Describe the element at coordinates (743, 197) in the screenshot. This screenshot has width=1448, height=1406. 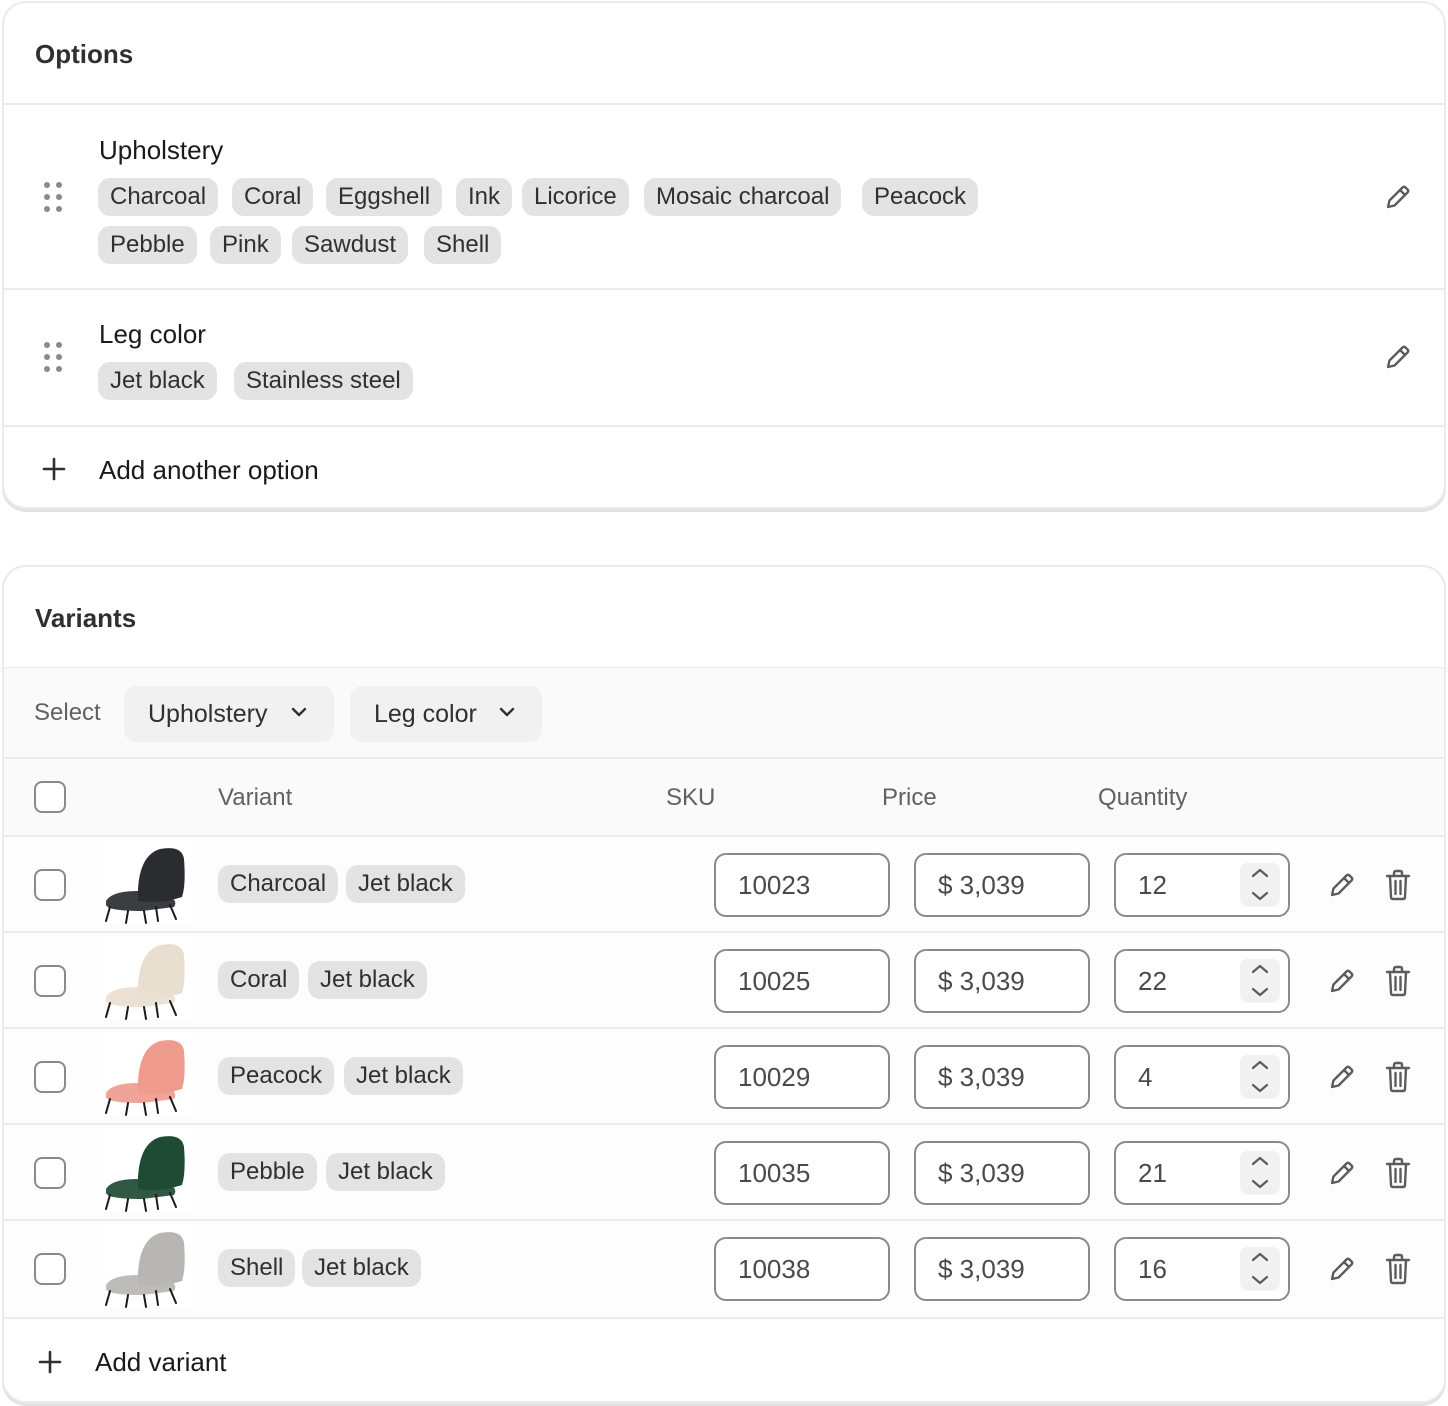
I see `option-value-tag: Mosaic charcoal` at that location.